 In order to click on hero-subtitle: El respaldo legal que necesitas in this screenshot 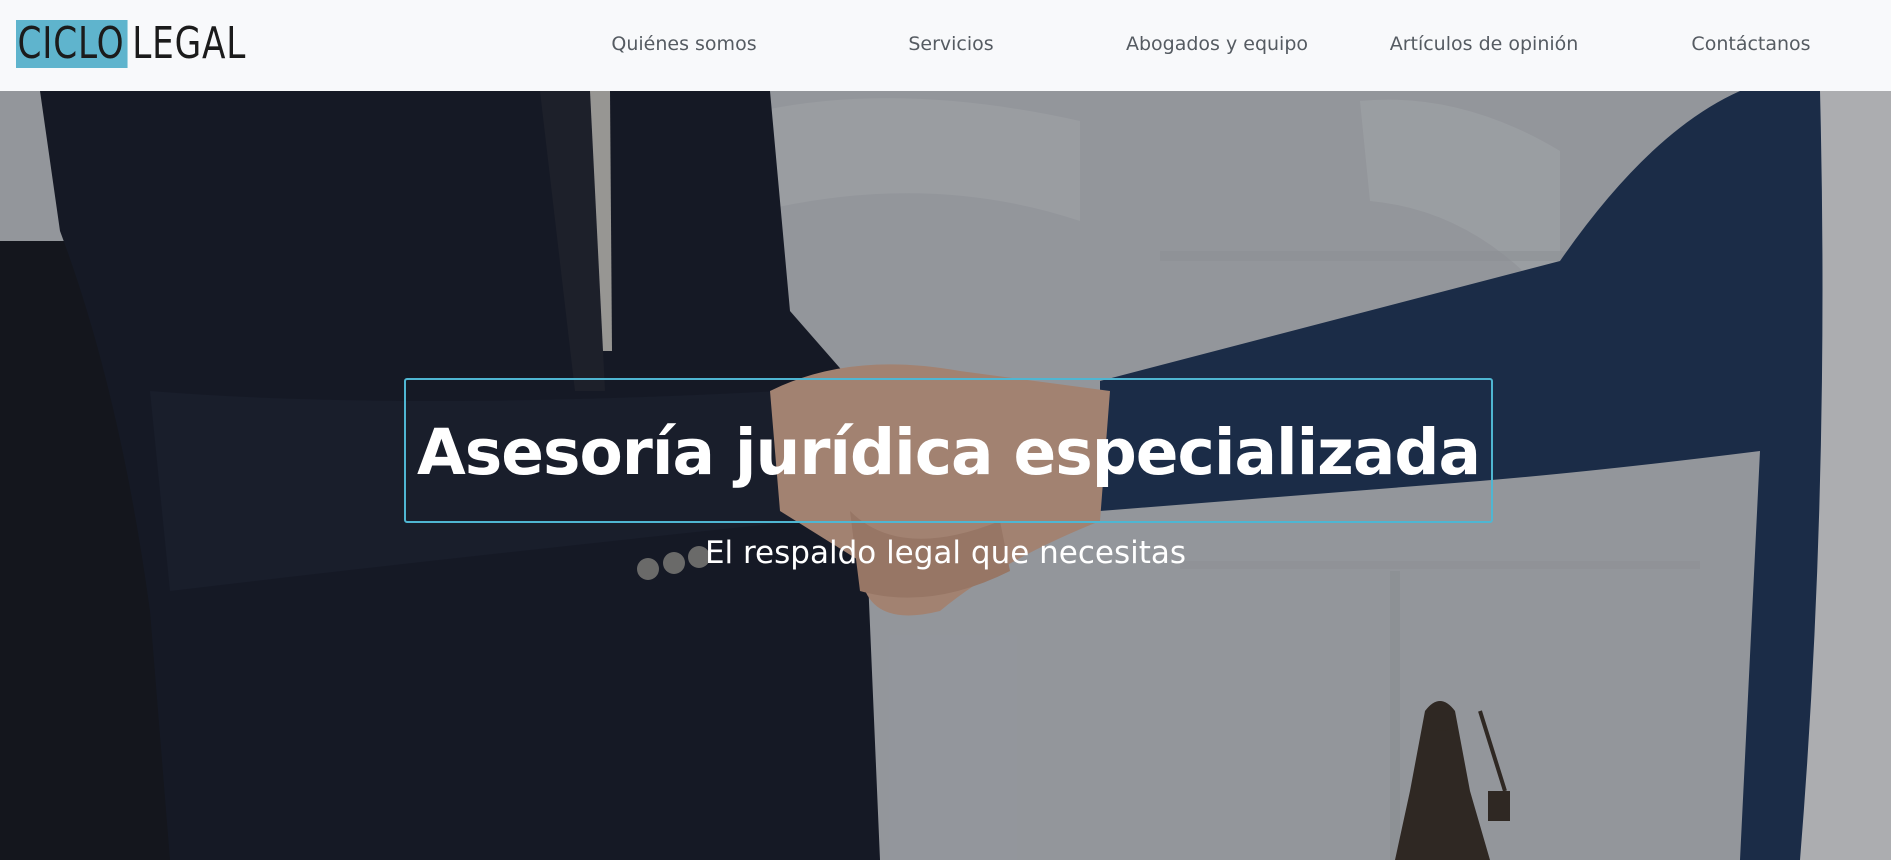, I will do `click(945, 553)`.